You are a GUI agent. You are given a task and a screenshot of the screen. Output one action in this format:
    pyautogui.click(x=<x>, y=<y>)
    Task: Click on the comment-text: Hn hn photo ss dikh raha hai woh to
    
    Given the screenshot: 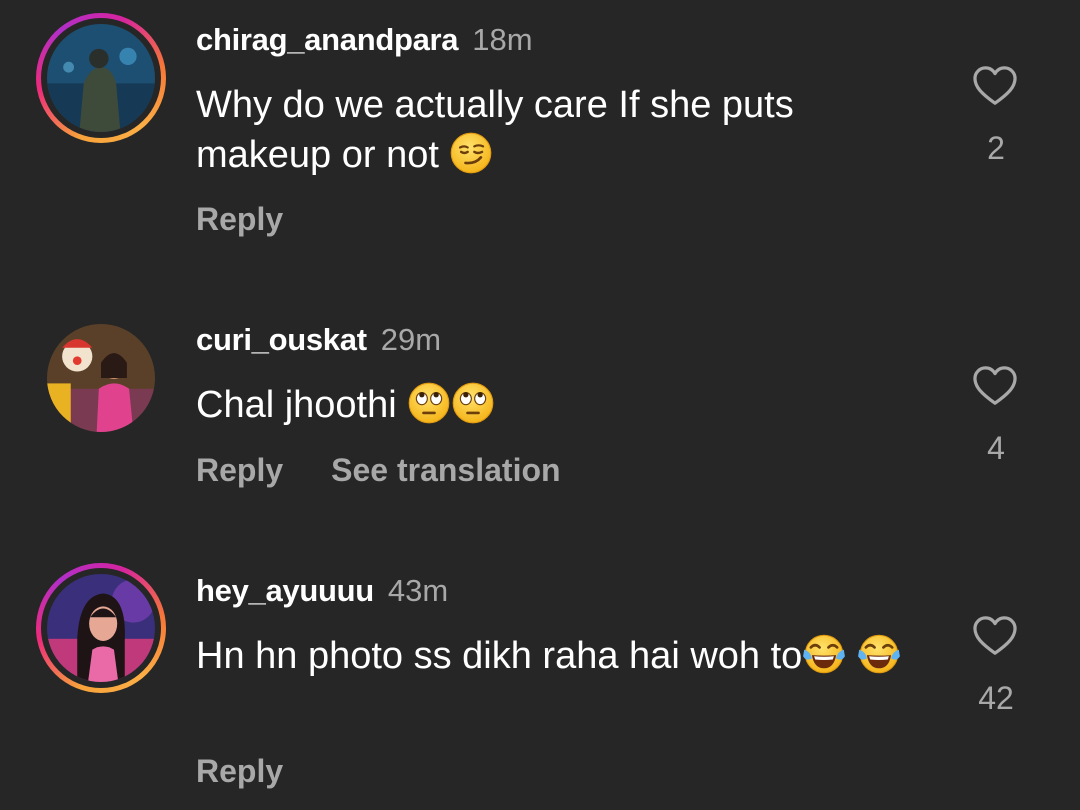 What is the action you would take?
    pyautogui.click(x=556, y=656)
    